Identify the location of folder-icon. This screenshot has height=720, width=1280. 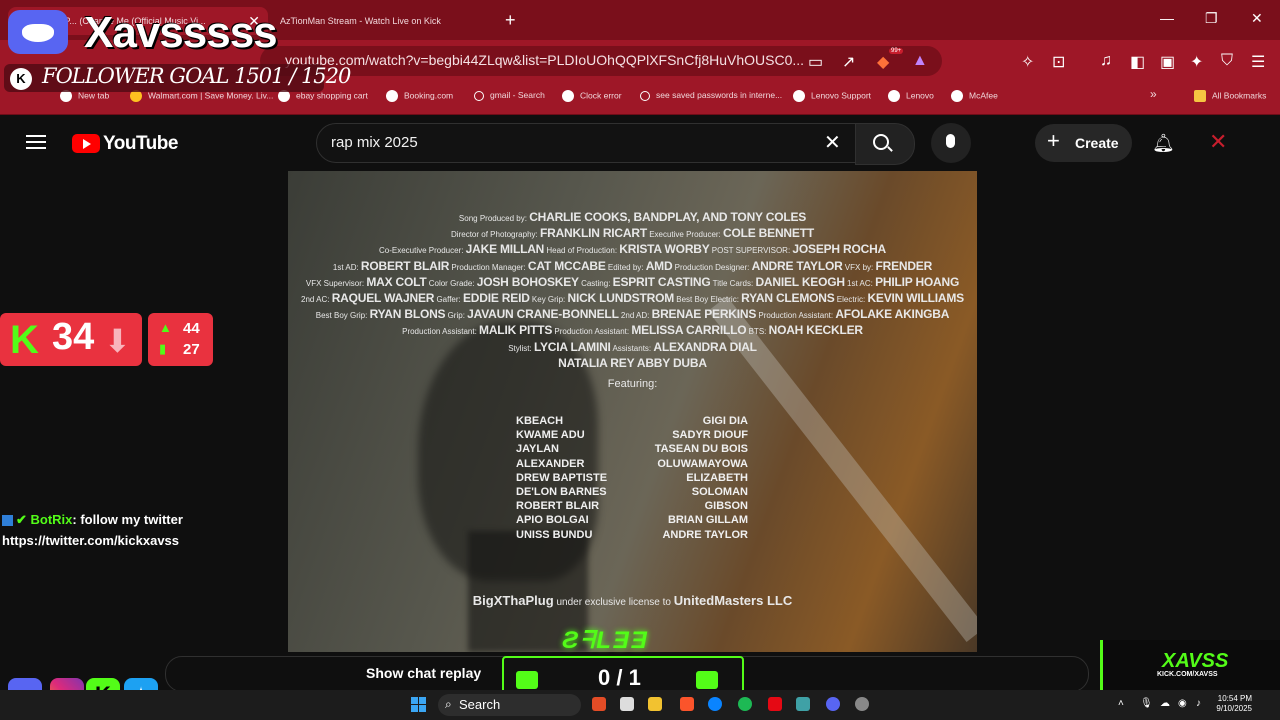
(655, 704).